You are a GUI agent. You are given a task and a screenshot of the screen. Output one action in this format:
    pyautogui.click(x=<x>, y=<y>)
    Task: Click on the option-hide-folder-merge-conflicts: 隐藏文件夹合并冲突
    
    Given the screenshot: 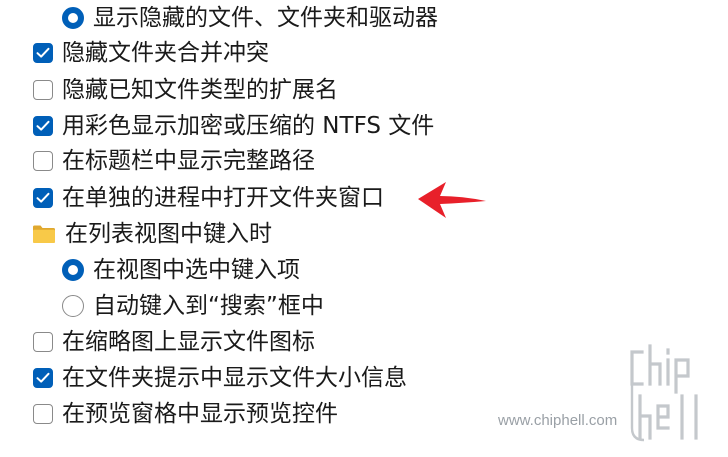 What is the action you would take?
    pyautogui.click(x=151, y=53)
    